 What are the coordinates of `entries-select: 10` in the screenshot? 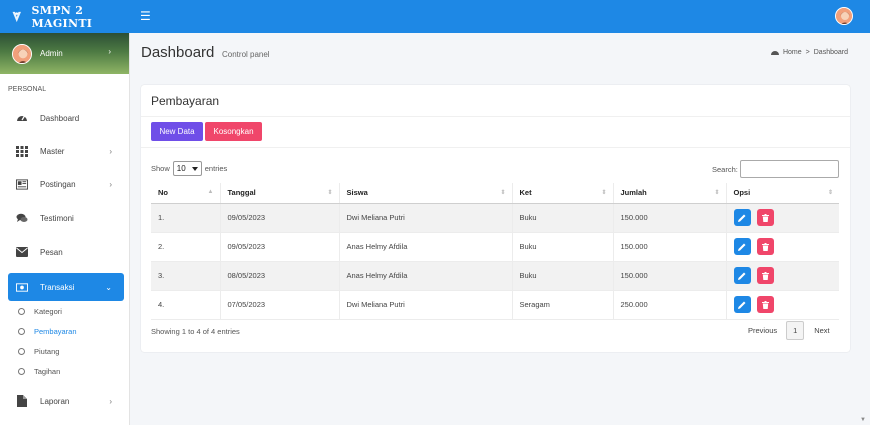 It's located at (187, 168).